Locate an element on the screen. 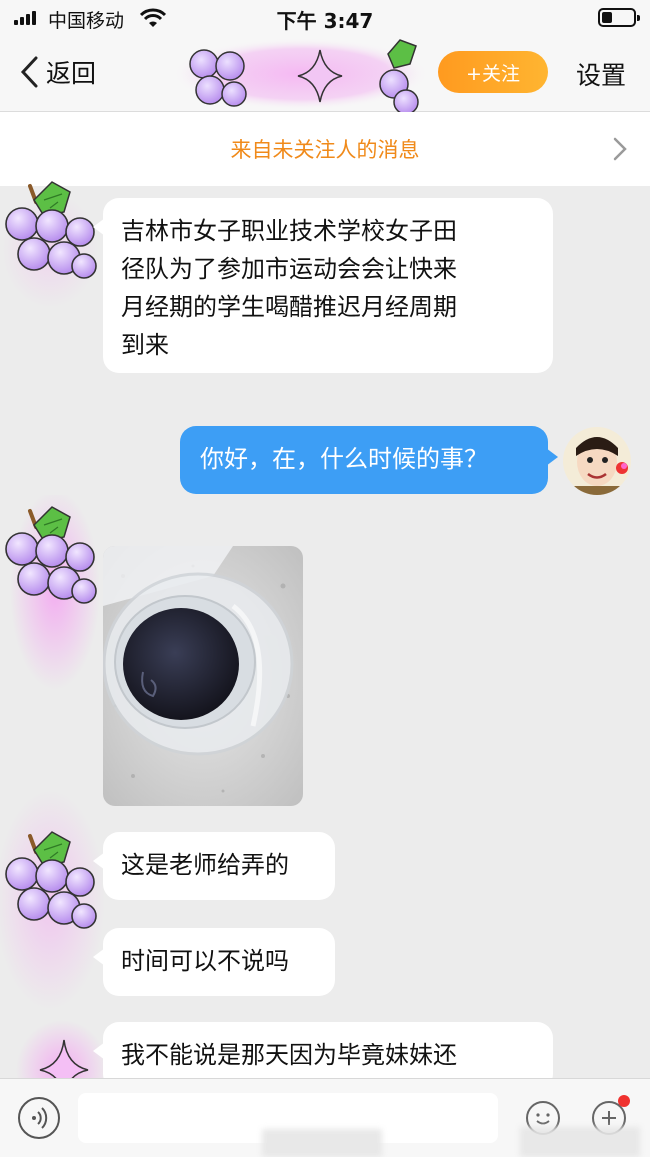  stranger-message-notice: 来自未关注人的消息 is located at coordinates (325, 149).